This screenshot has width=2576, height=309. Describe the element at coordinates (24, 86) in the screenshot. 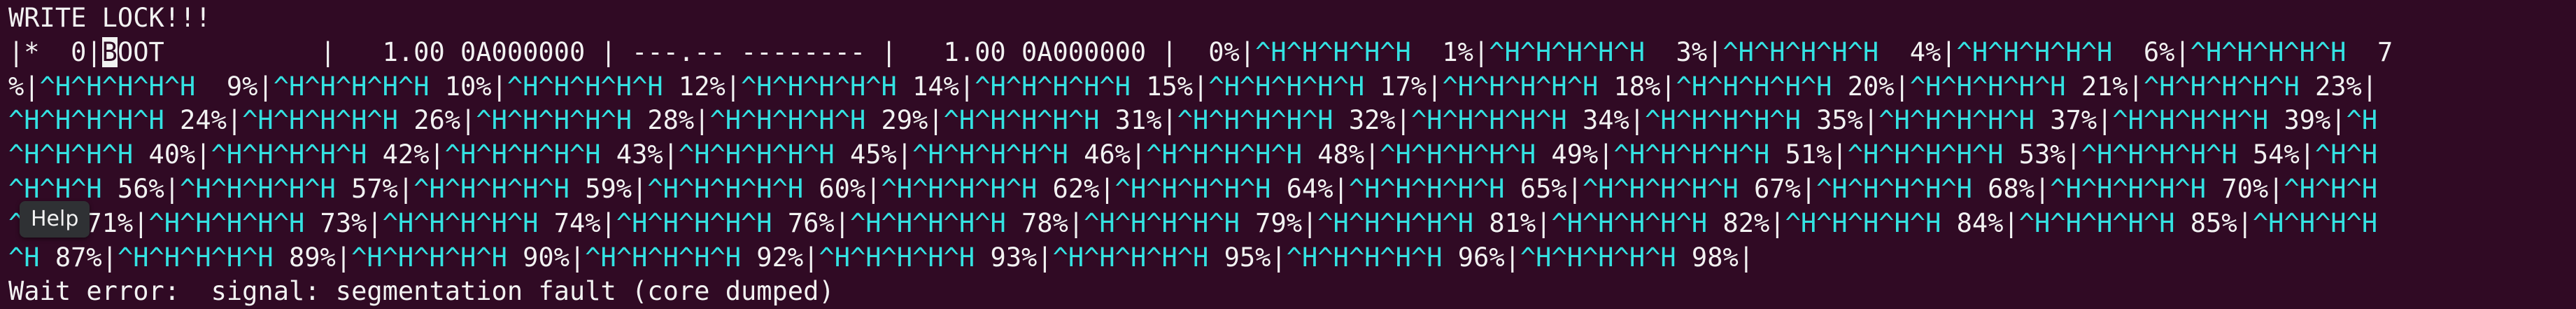

I see `terminal-text-segment: %|` at that location.